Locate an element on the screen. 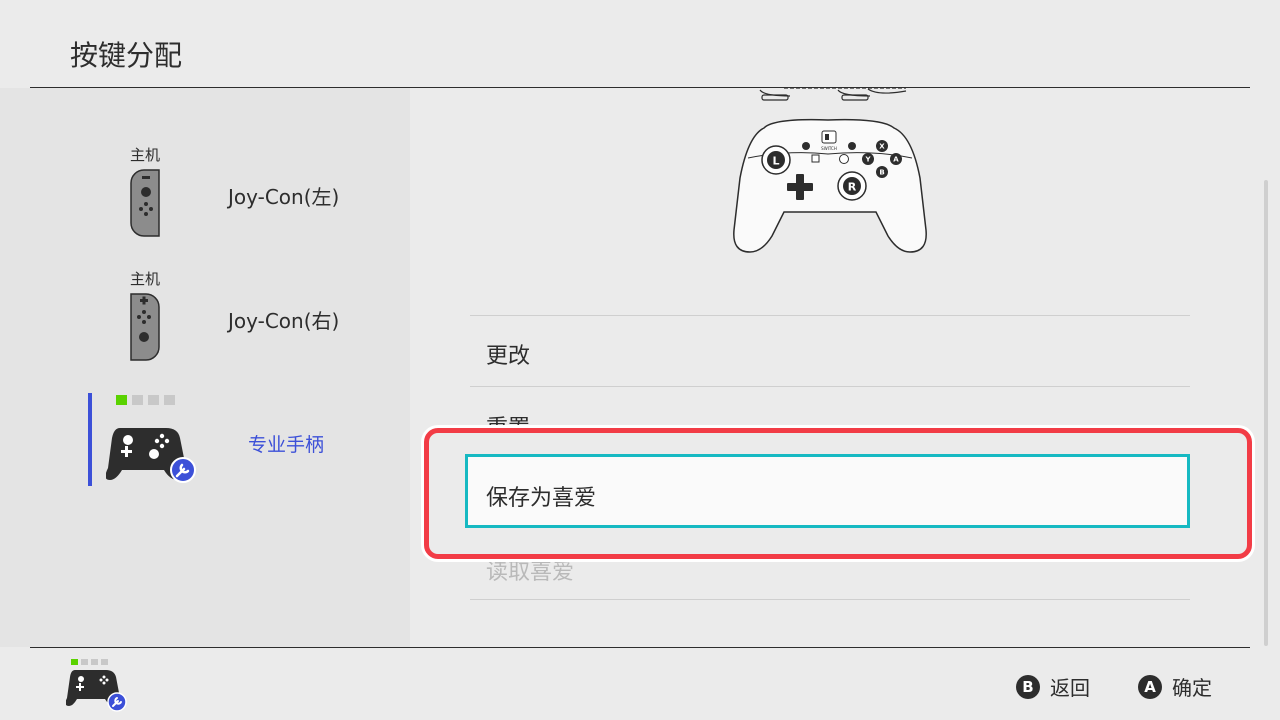 The width and height of the screenshot is (1280, 720). device-name-selected: 专业手柄 is located at coordinates (286, 445).